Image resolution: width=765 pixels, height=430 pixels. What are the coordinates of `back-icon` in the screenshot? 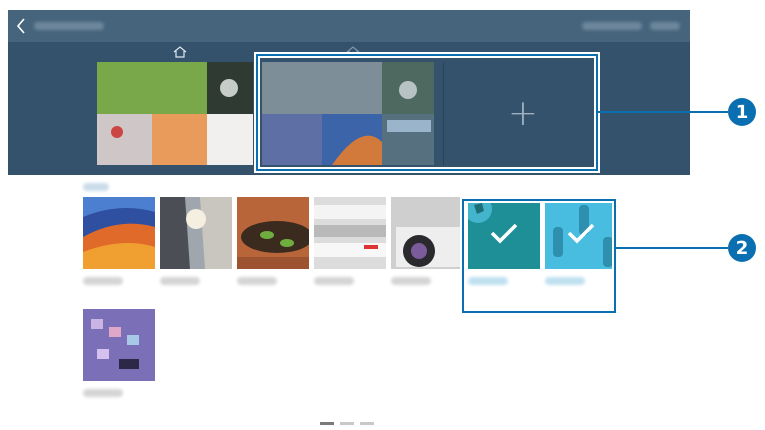 It's located at (21, 26).